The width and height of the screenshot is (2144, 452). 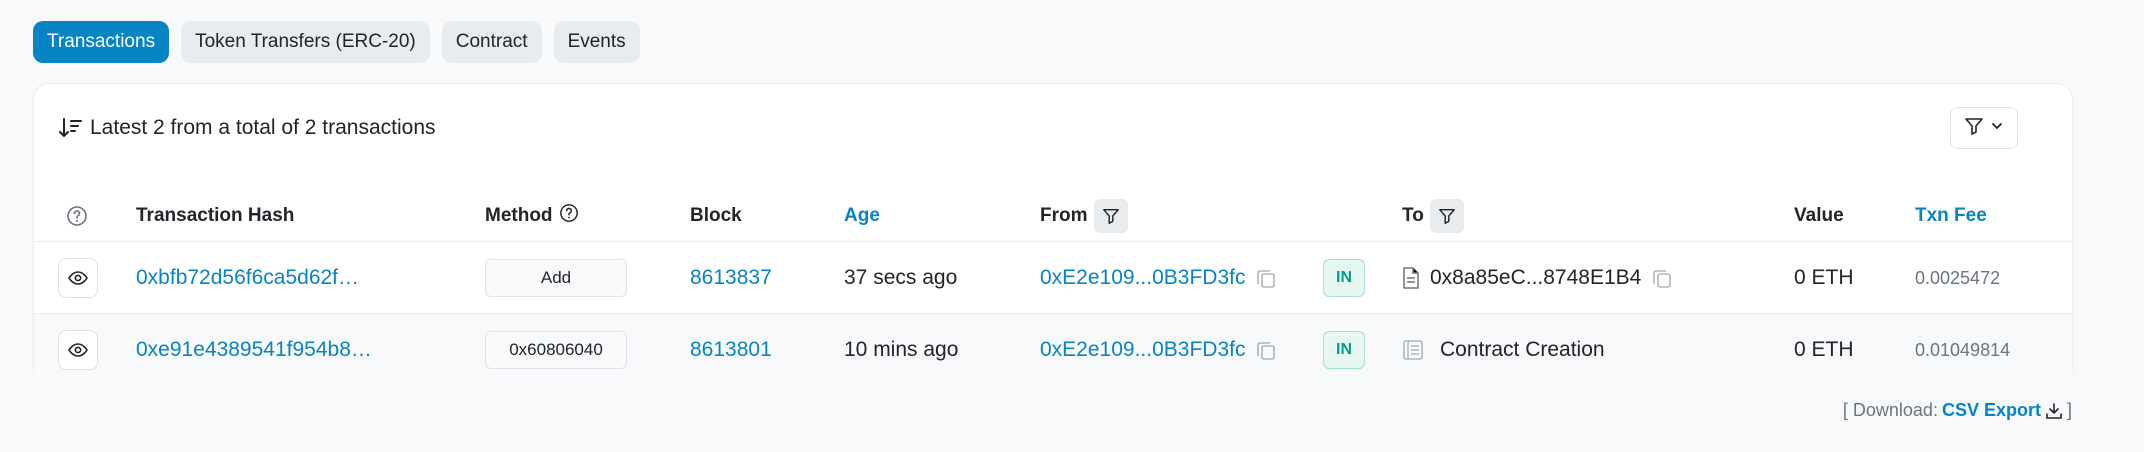 I want to click on method-badge: 0x60806040, so click(x=556, y=350).